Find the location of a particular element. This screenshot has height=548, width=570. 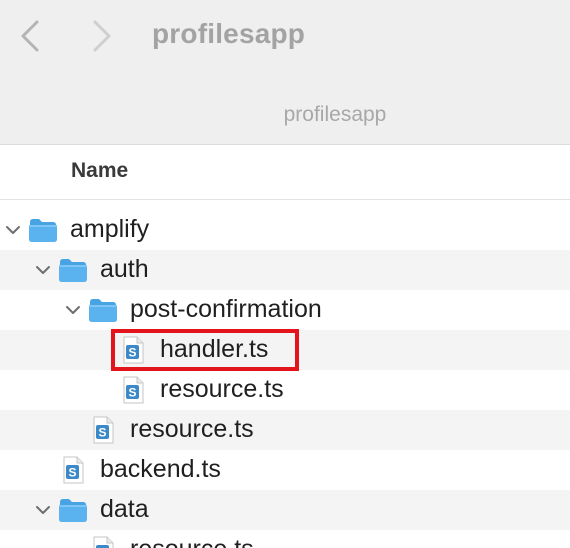

forward-button is located at coordinates (102, 36).